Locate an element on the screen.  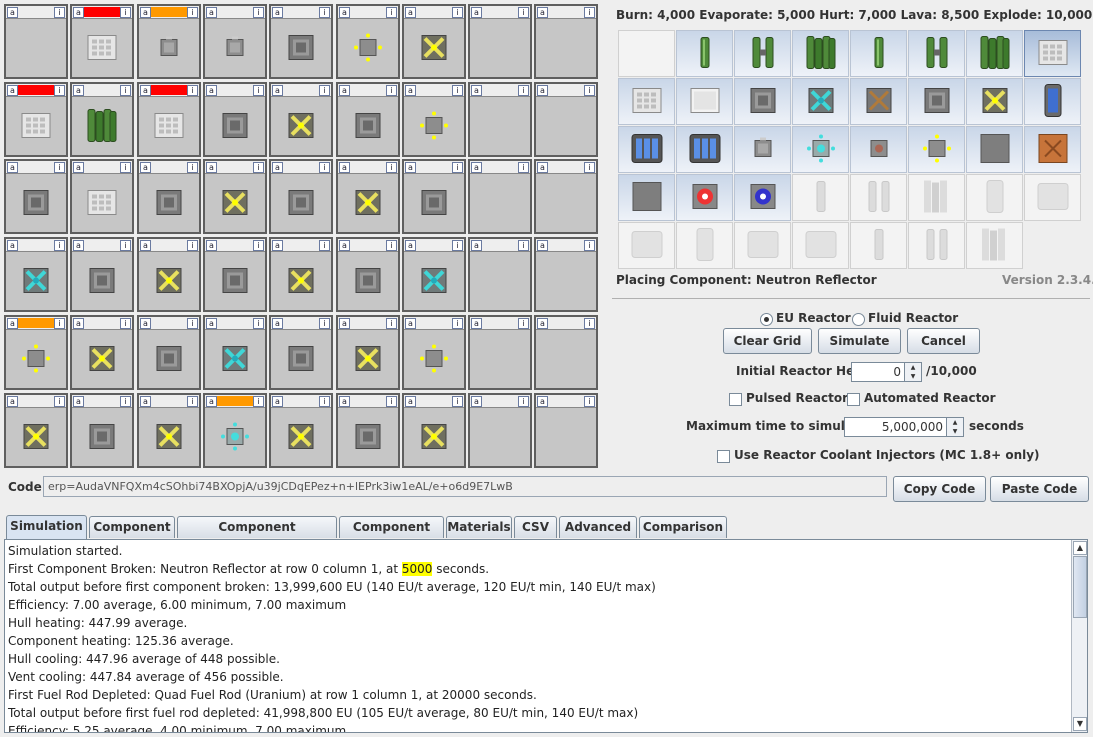
eu-reactor-radio is located at coordinates (766, 319).